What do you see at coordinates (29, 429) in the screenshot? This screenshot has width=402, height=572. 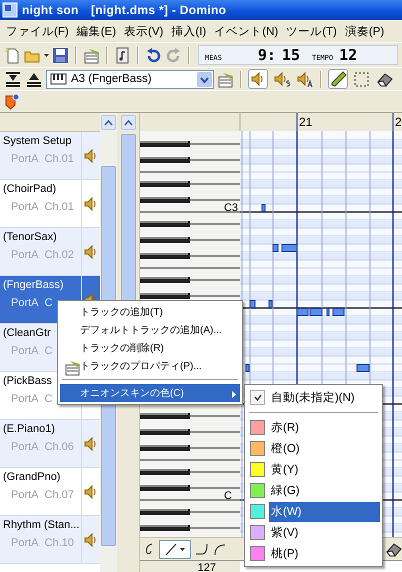 I see `track-name: (E.Piano1)` at bounding box center [29, 429].